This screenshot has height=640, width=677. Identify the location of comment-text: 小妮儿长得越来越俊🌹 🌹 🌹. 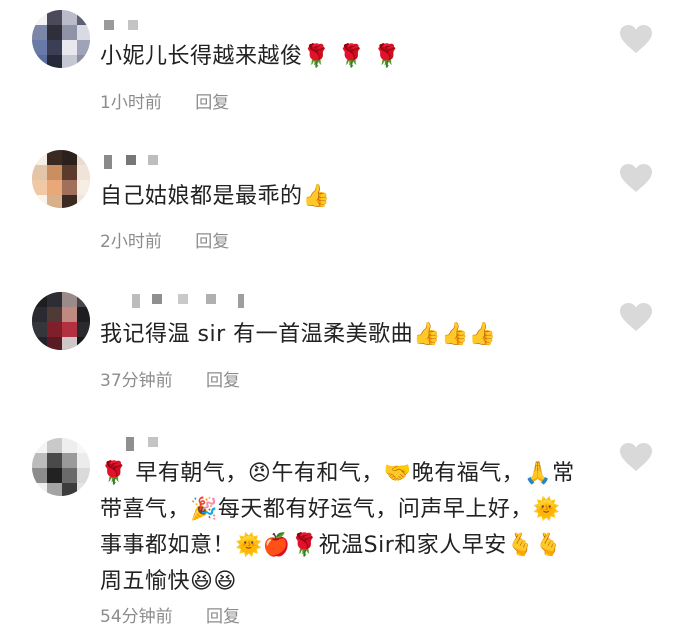
(251, 56).